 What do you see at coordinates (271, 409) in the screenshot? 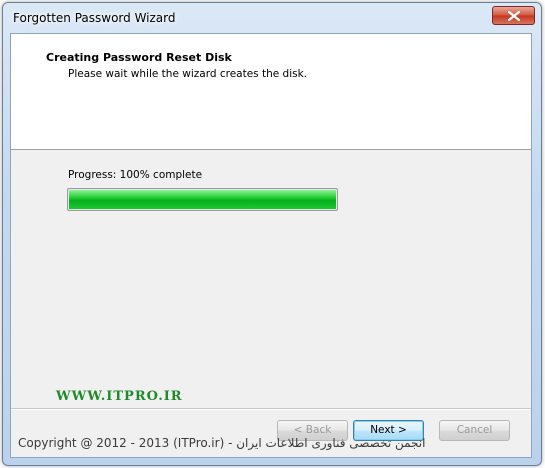
I see `footer-divider` at bounding box center [271, 409].